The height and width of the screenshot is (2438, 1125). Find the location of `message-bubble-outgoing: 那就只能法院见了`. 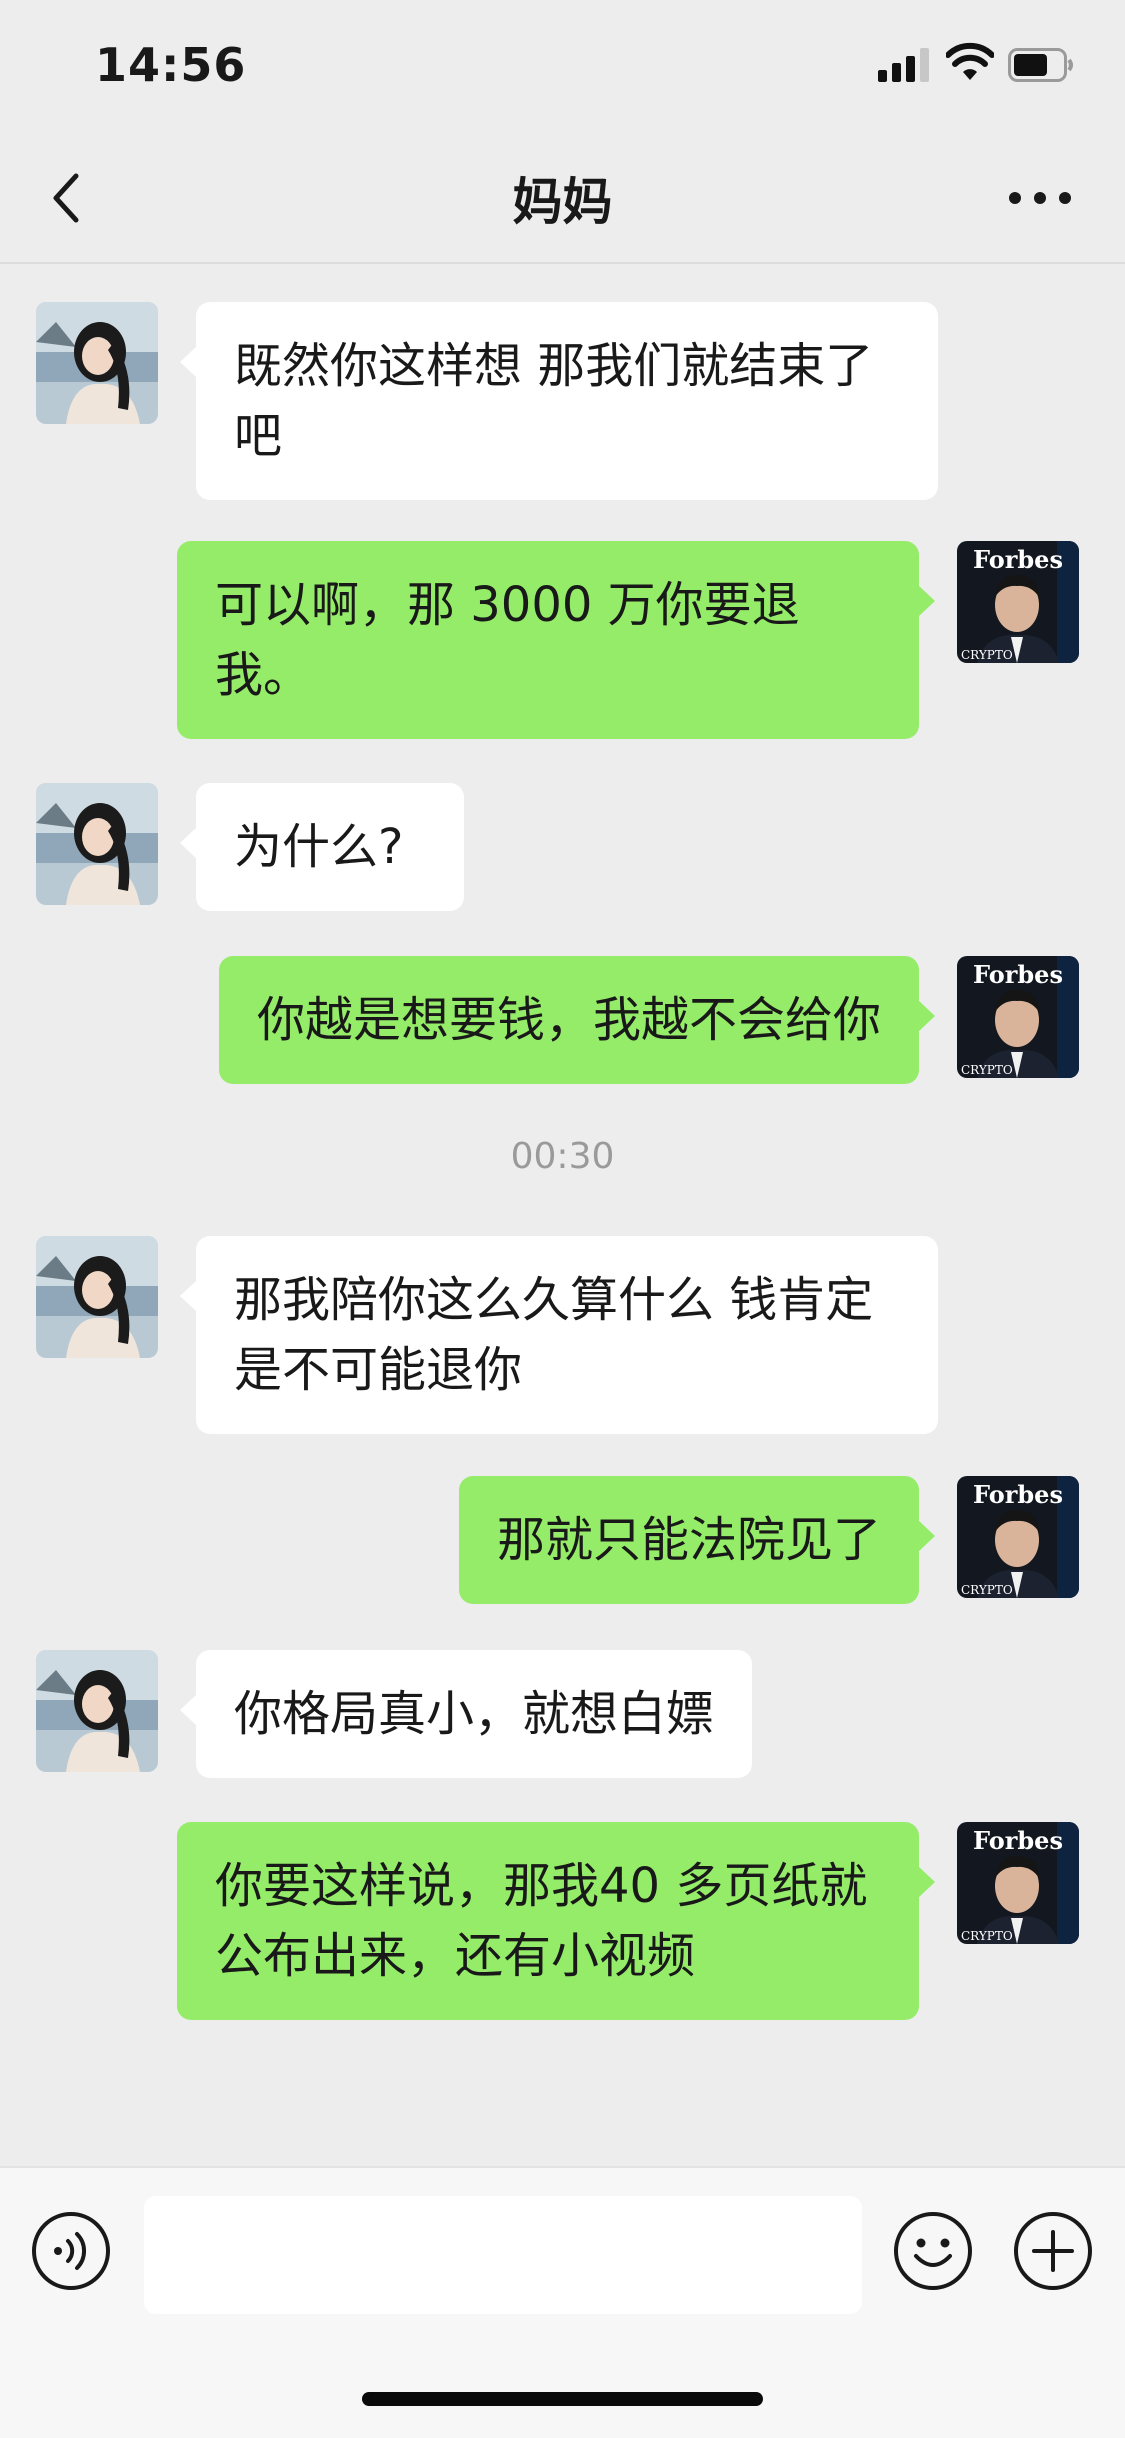

message-bubble-outgoing: 那就只能法院见了 is located at coordinates (697, 1540).